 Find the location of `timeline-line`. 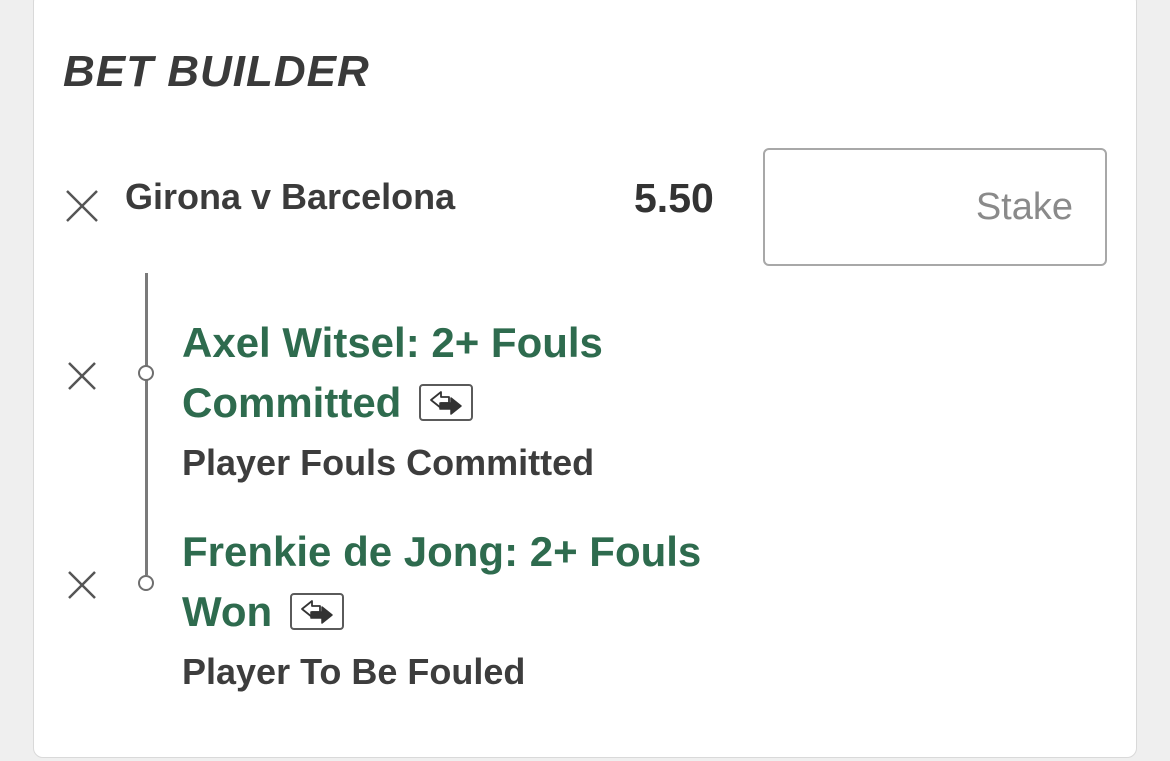

timeline-line is located at coordinates (146, 424).